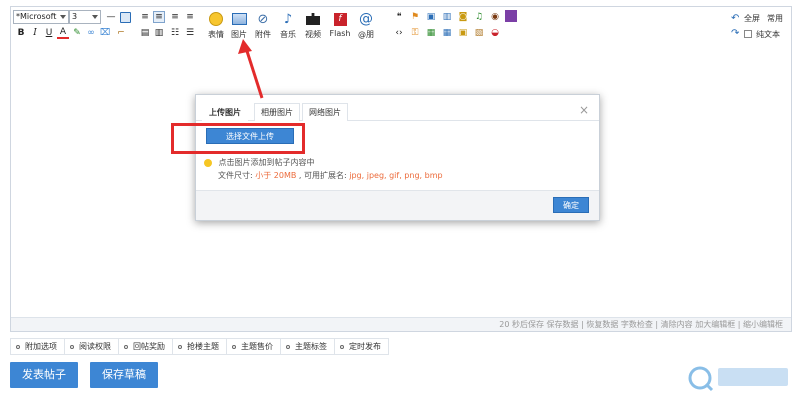 This screenshot has width=800, height=406. Describe the element at coordinates (145, 17) in the screenshot. I see `align-left-icon: ≡` at that location.